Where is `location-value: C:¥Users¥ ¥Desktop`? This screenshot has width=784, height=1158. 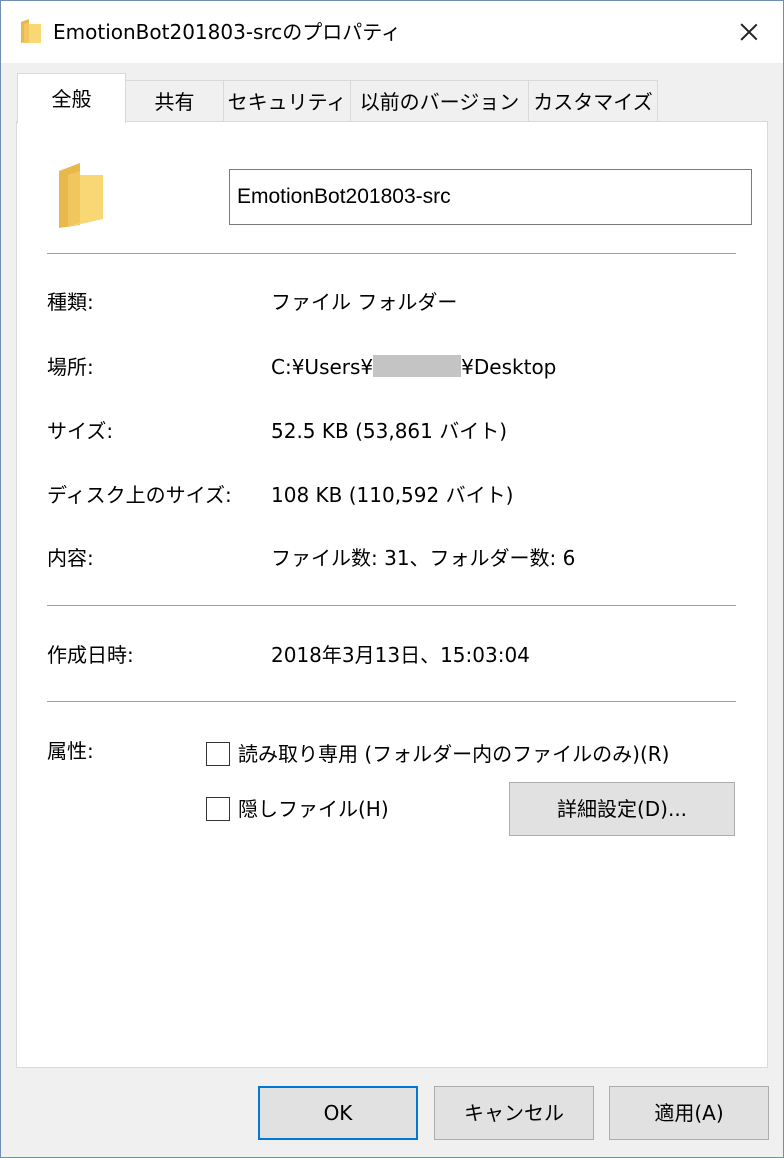
location-value: C:¥Users¥ ¥Desktop is located at coordinates (413, 367).